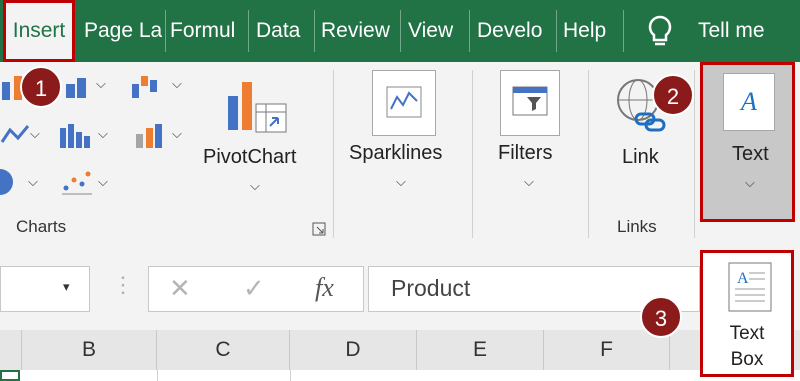  What do you see at coordinates (750, 287) in the screenshot?
I see `textbox-icon: A` at bounding box center [750, 287].